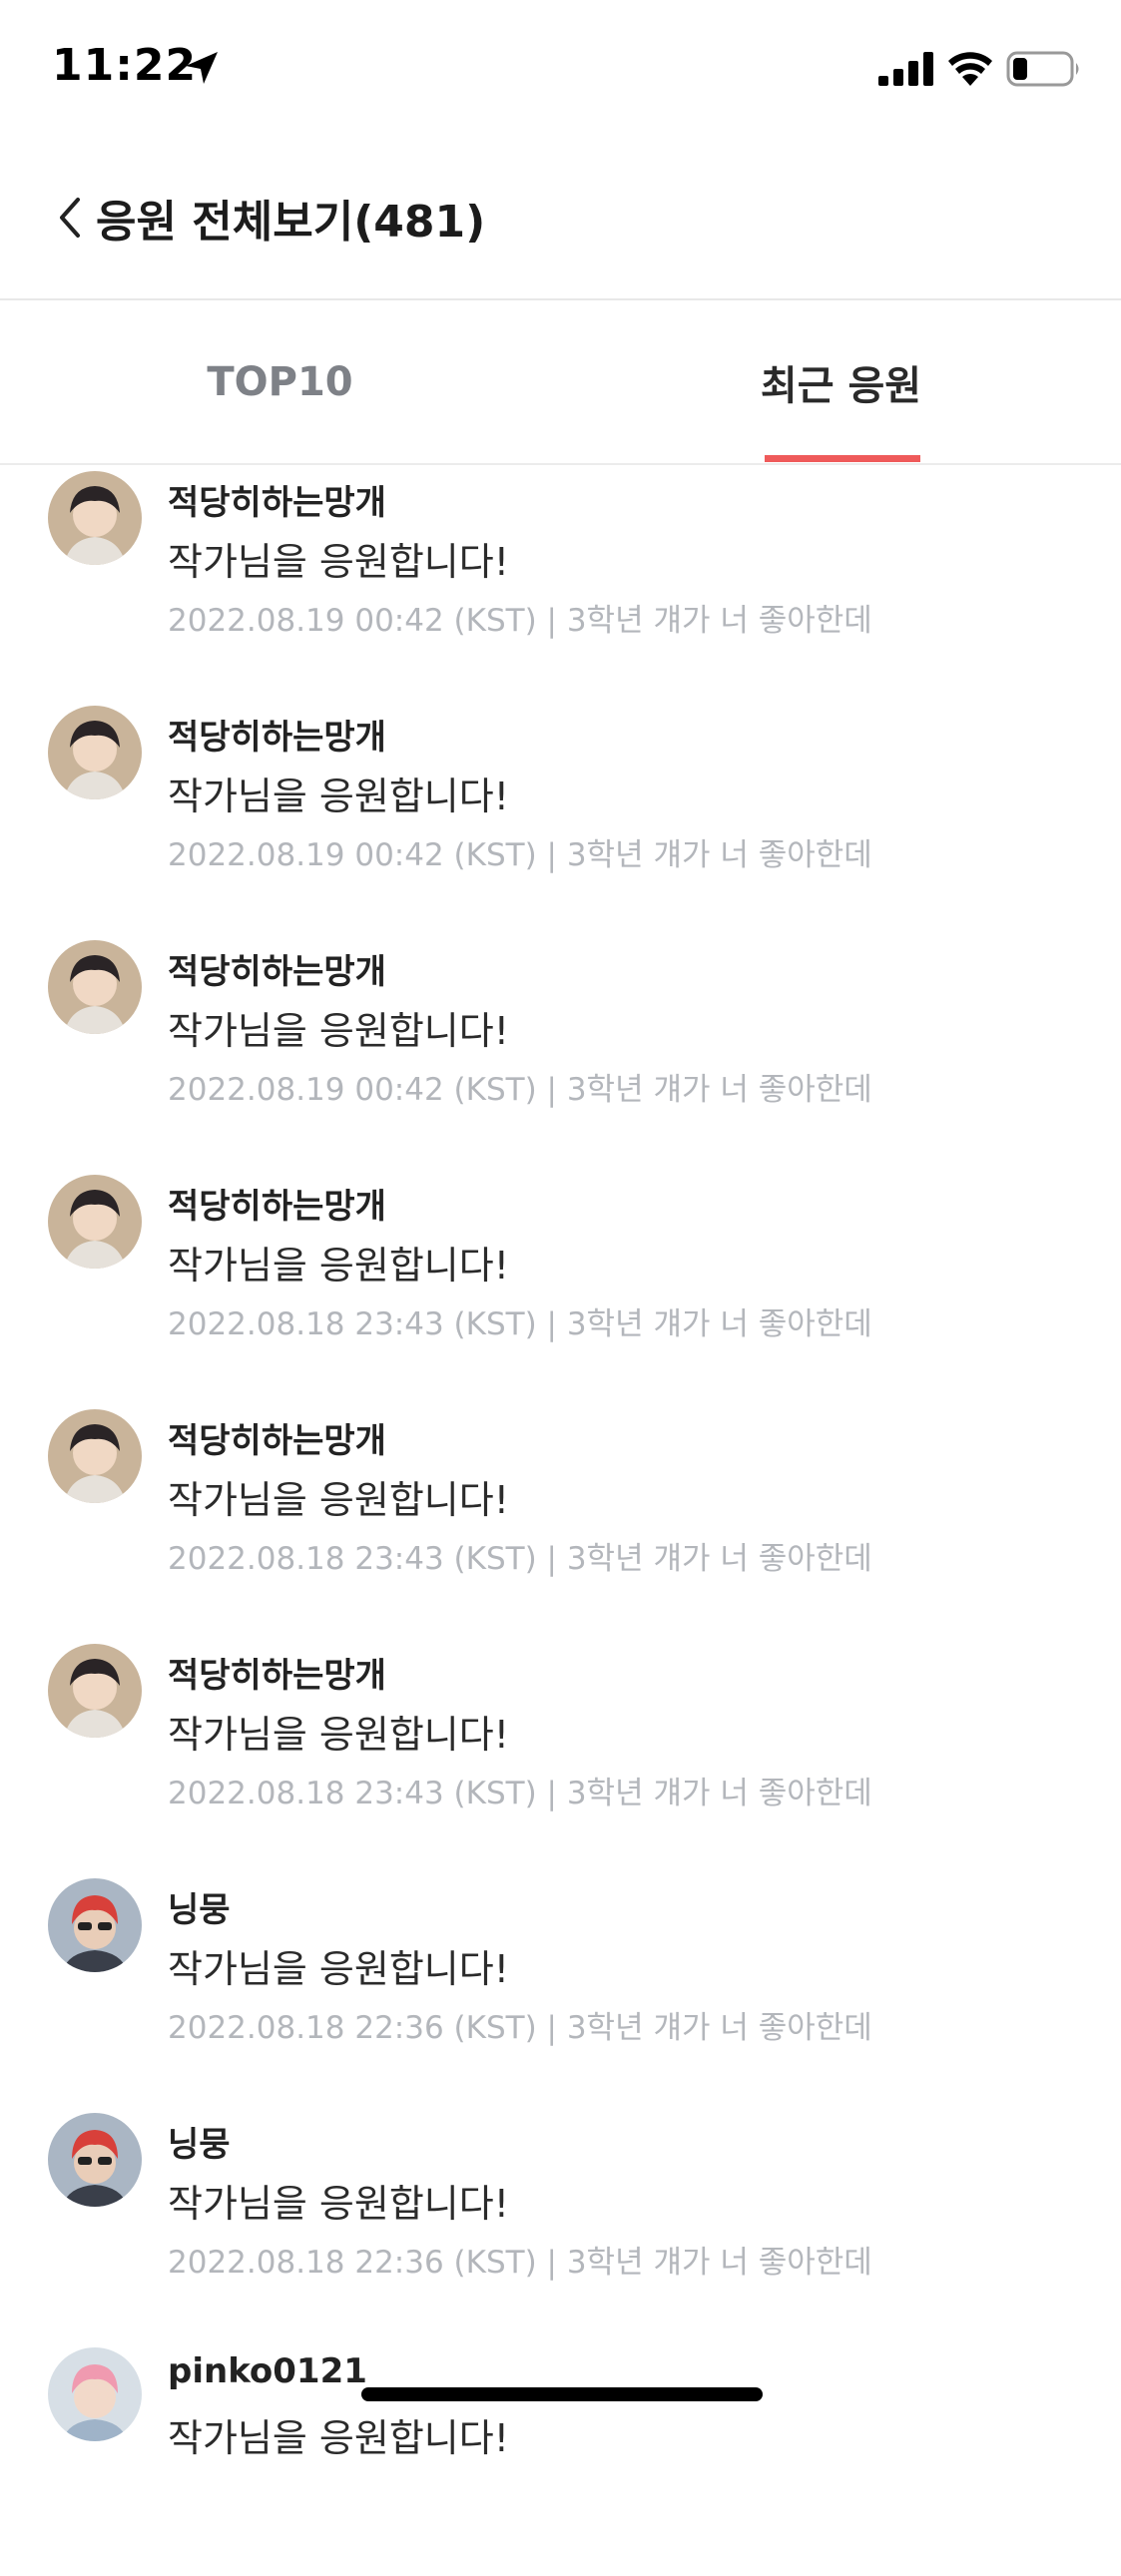 The width and height of the screenshot is (1121, 2576). Describe the element at coordinates (280, 382) in the screenshot. I see `tab-top10: TOP10` at that location.